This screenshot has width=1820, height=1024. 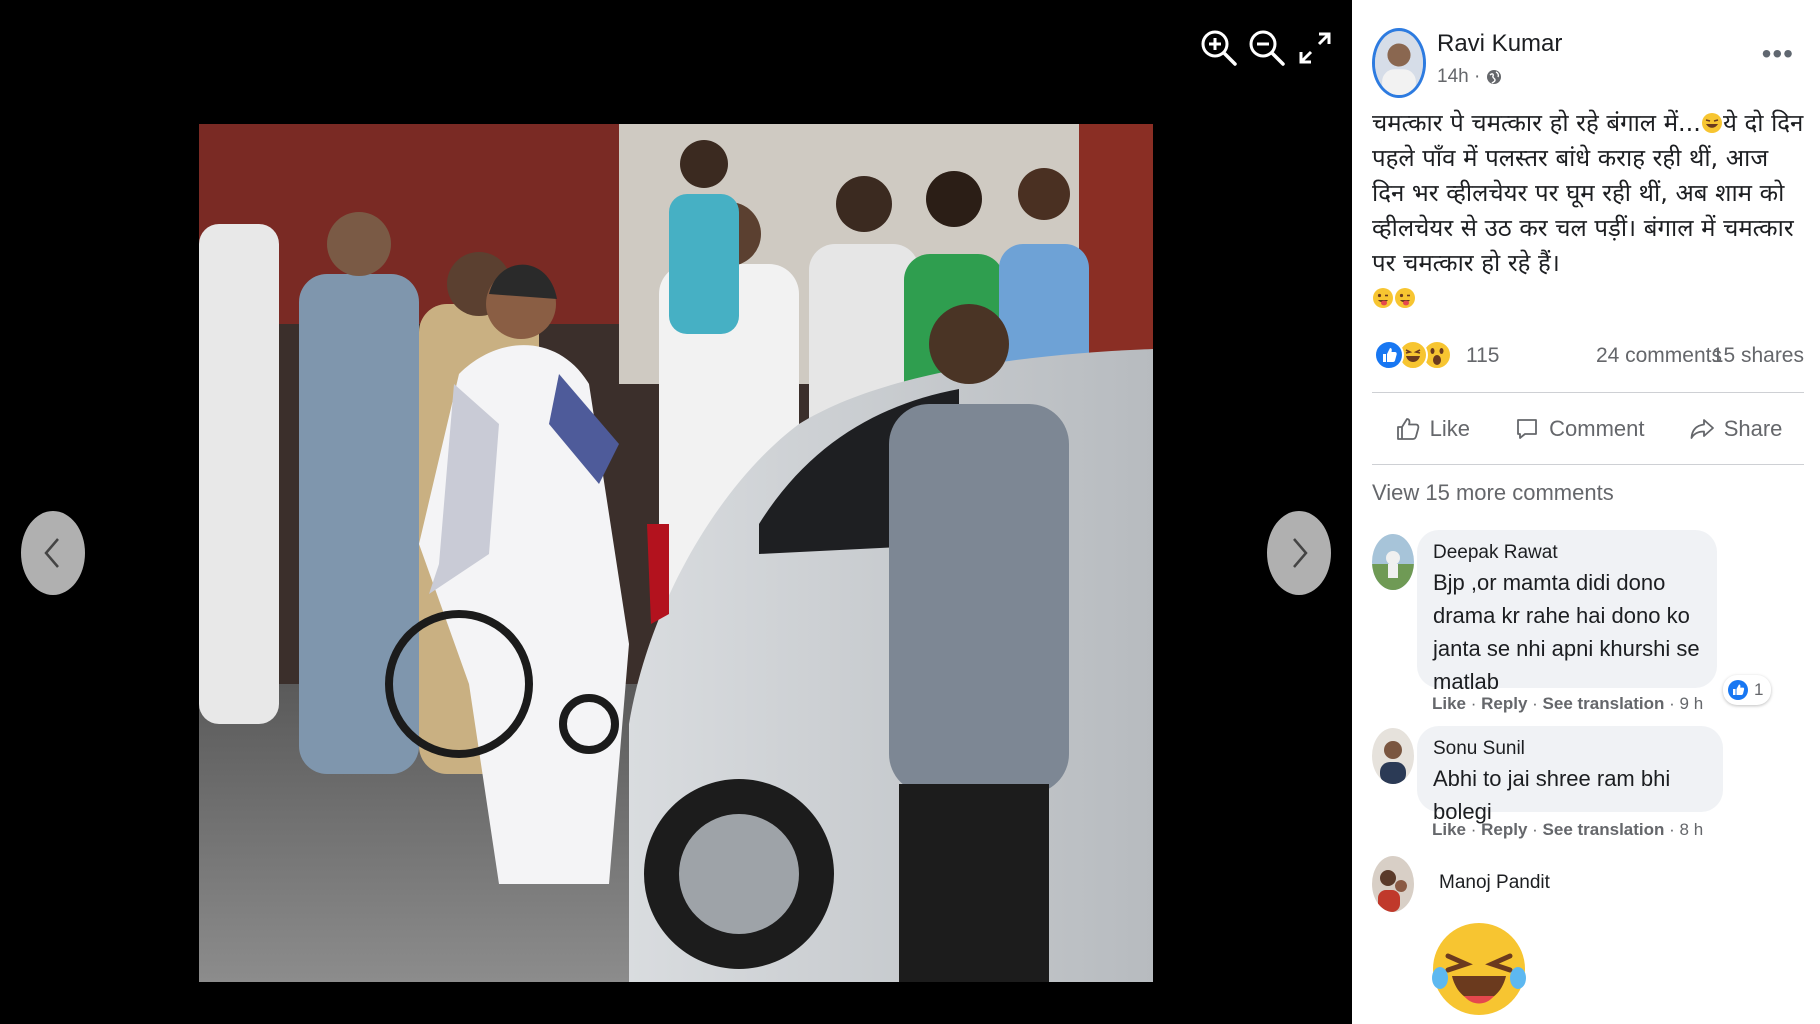 I want to click on comment-text: Abhi to jai shree ram bhi bolegi, so click(x=1552, y=795).